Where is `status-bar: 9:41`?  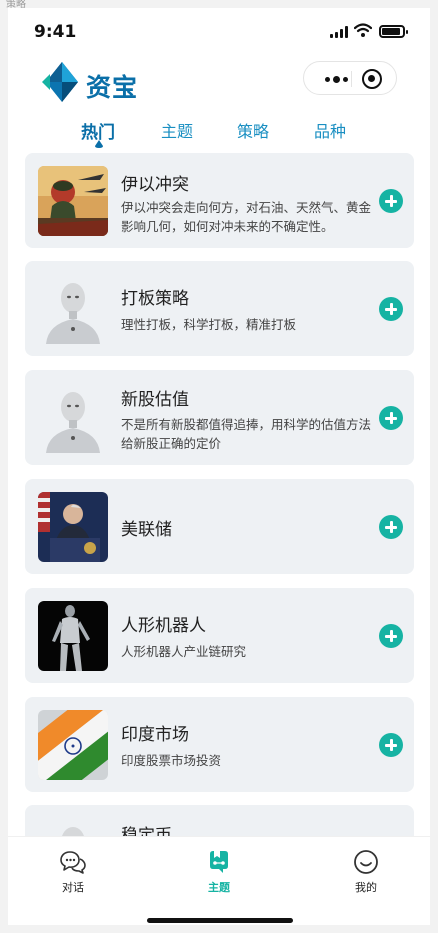 status-bar: 9:41 is located at coordinates (219, 32).